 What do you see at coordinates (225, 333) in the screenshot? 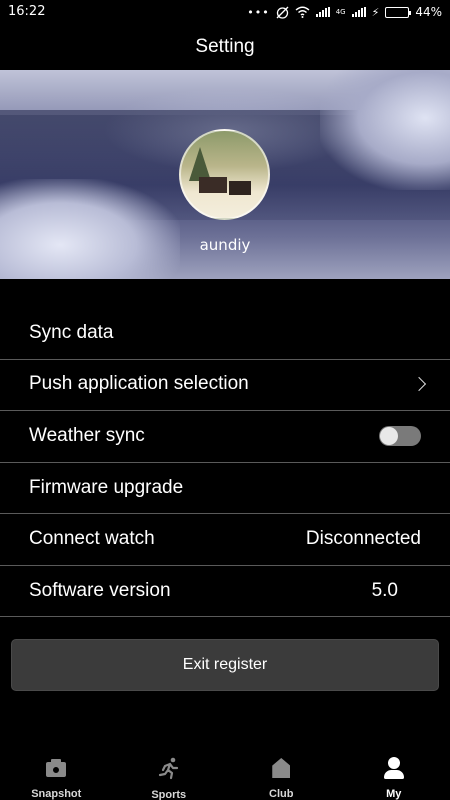
I see `sync-data-item: Sync data` at bounding box center [225, 333].